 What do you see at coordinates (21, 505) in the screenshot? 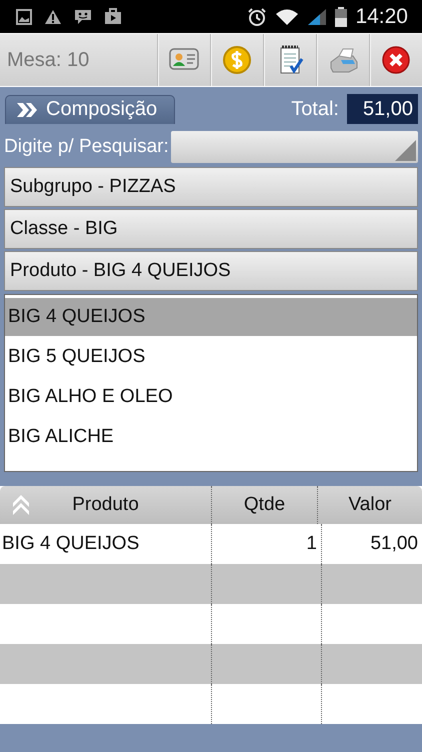
I see `collapse-icon` at bounding box center [21, 505].